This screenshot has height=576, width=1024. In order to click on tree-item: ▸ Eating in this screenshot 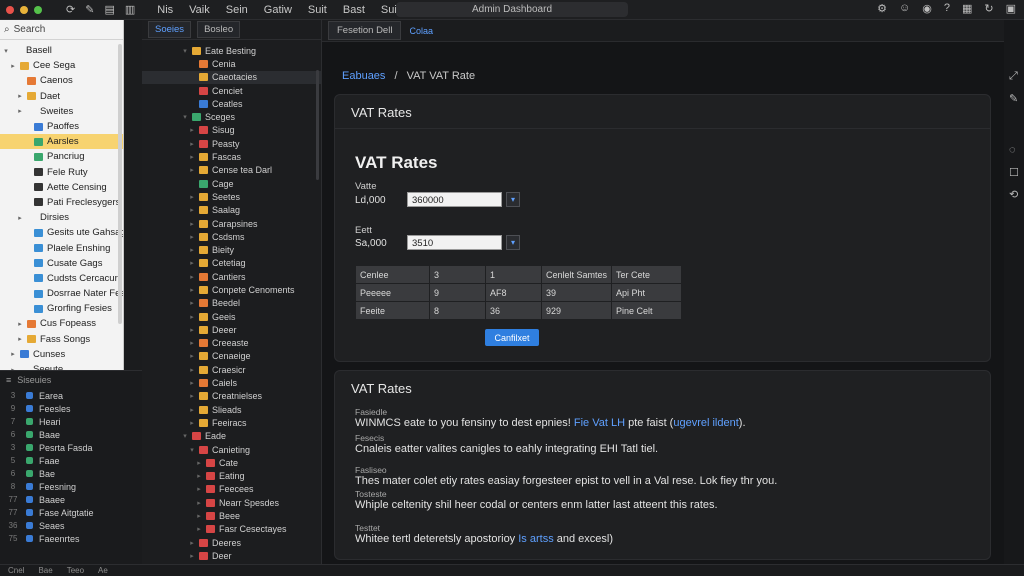, I will do `click(231, 476)`.